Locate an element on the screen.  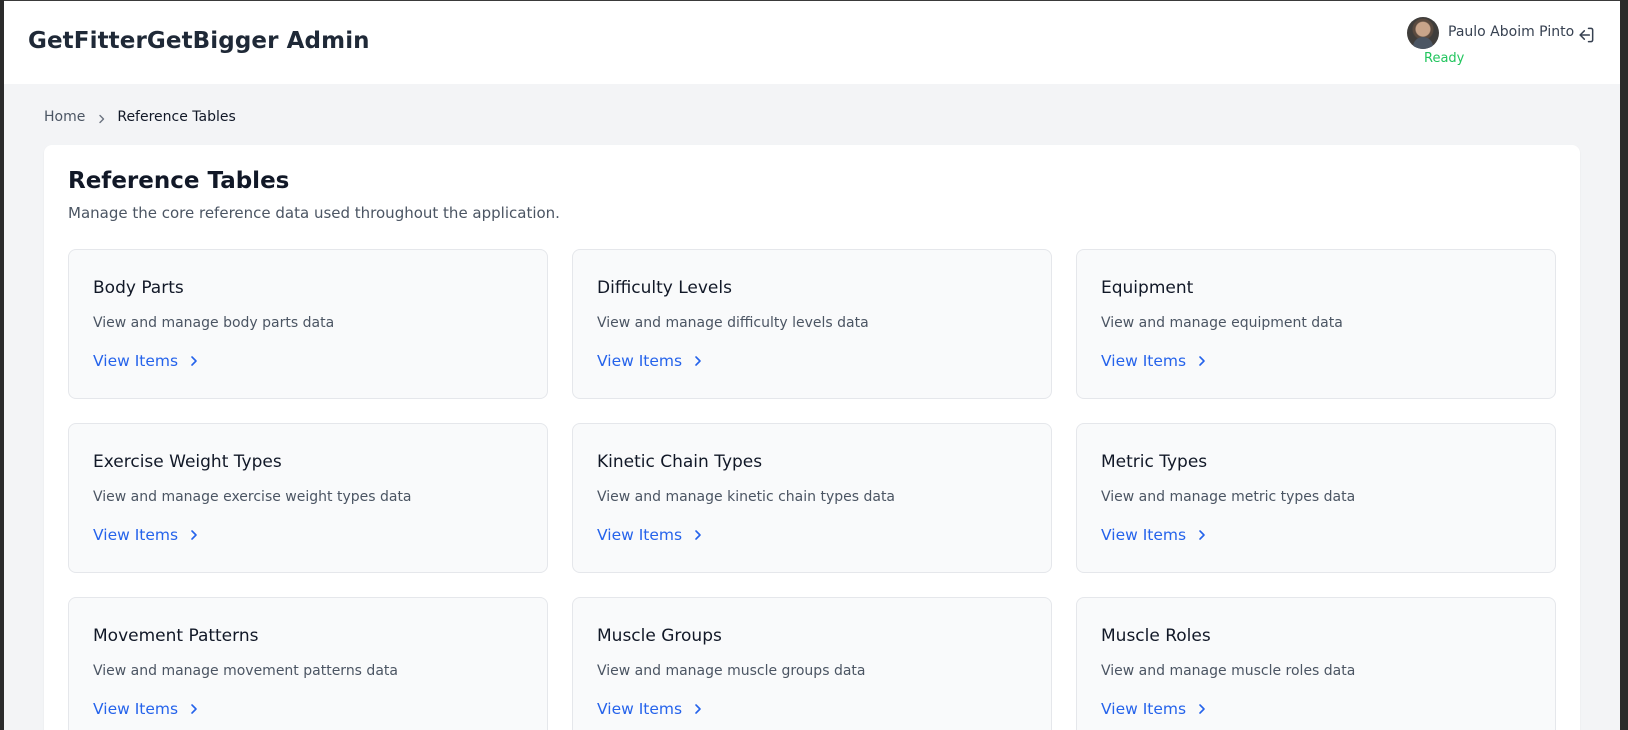
window-edge is located at coordinates (1624, 365).